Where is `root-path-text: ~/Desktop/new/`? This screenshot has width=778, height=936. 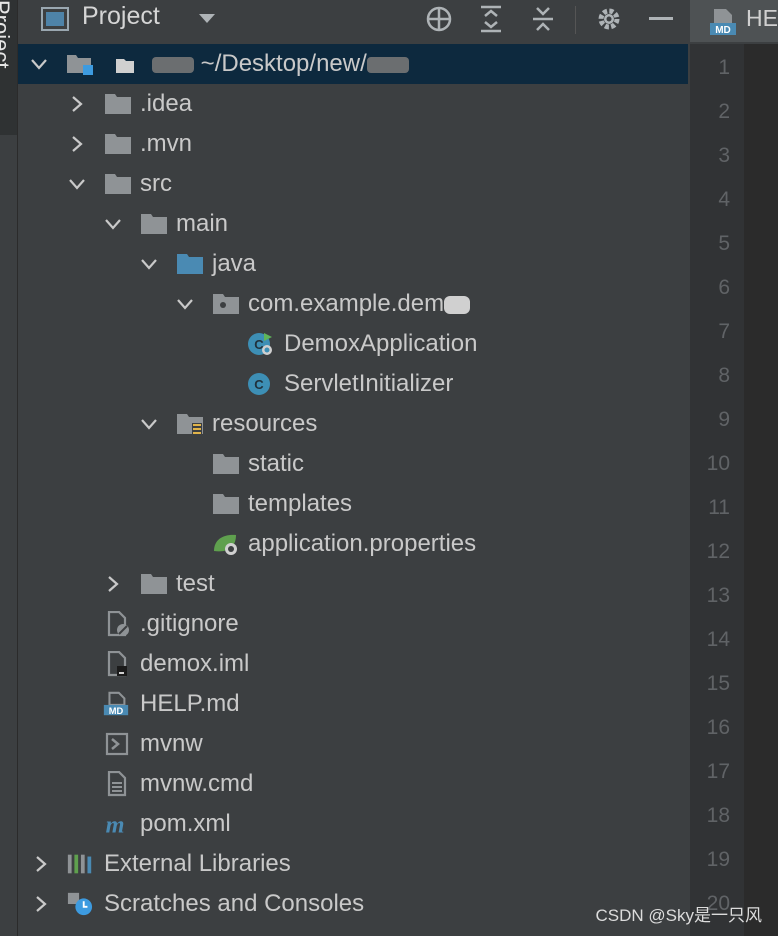
root-path-text: ~/Desktop/new/ is located at coordinates (283, 63).